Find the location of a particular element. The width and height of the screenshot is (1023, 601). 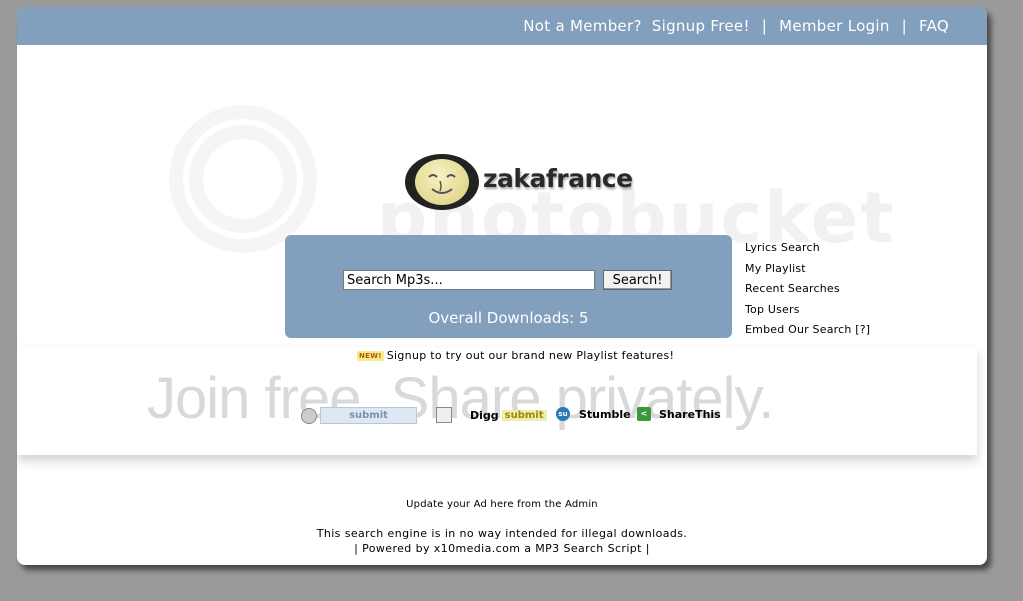

recent-searches-link: Recent Searches is located at coordinates (807, 289).